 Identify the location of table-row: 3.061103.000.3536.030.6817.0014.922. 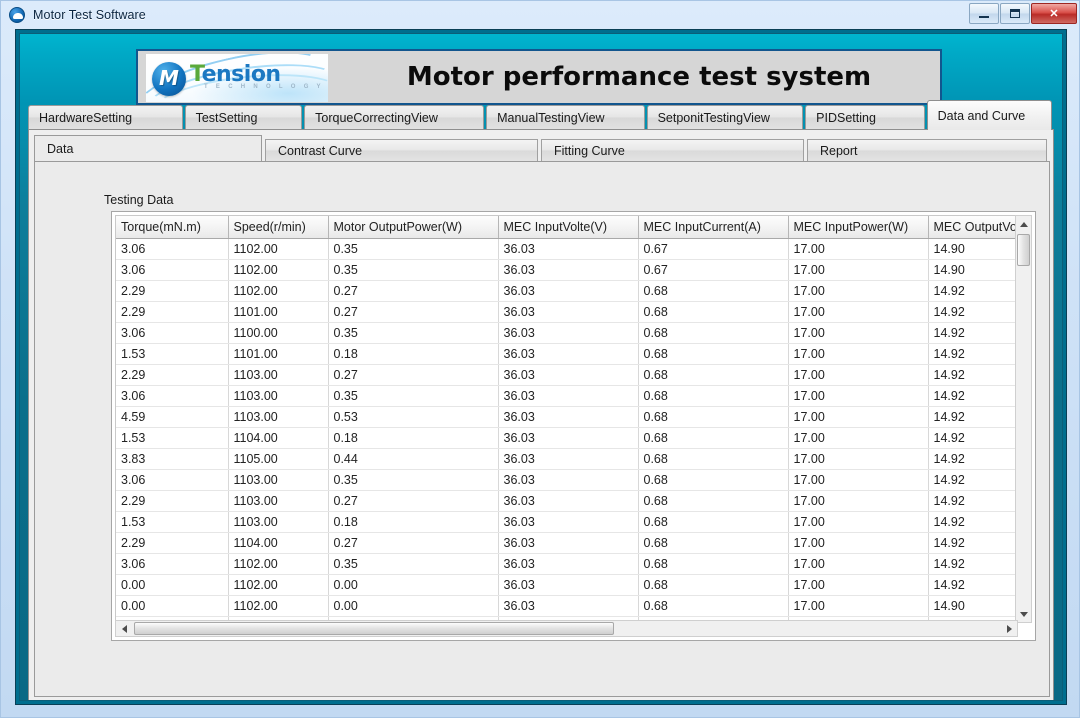
(574, 480).